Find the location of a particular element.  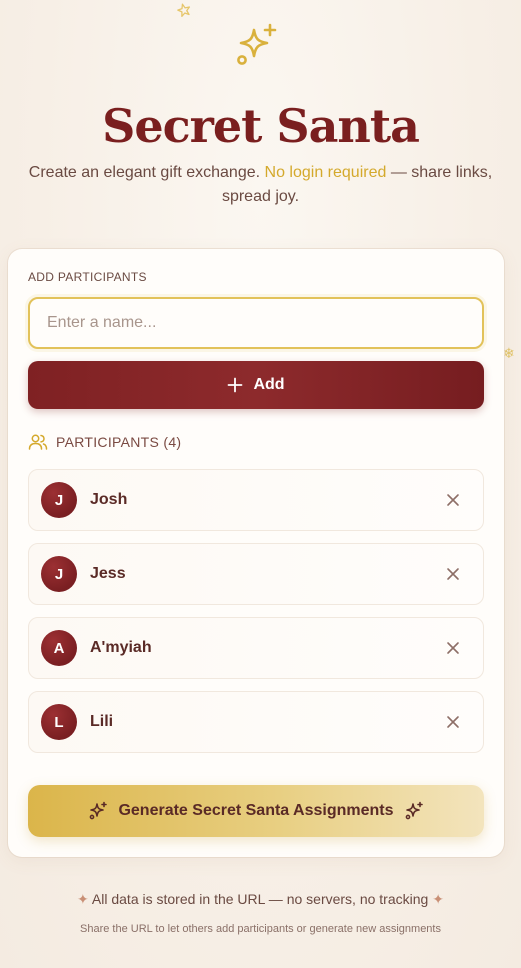

subtitle-accent: No login required is located at coordinates (325, 172).